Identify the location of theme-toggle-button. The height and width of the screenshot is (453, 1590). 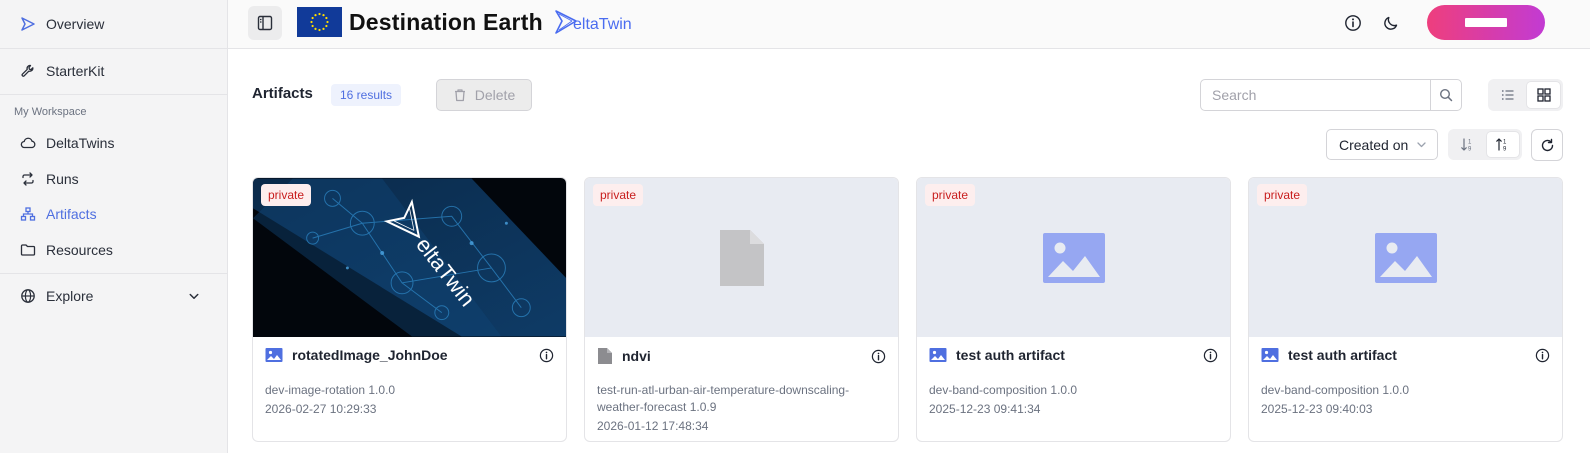
(1391, 23).